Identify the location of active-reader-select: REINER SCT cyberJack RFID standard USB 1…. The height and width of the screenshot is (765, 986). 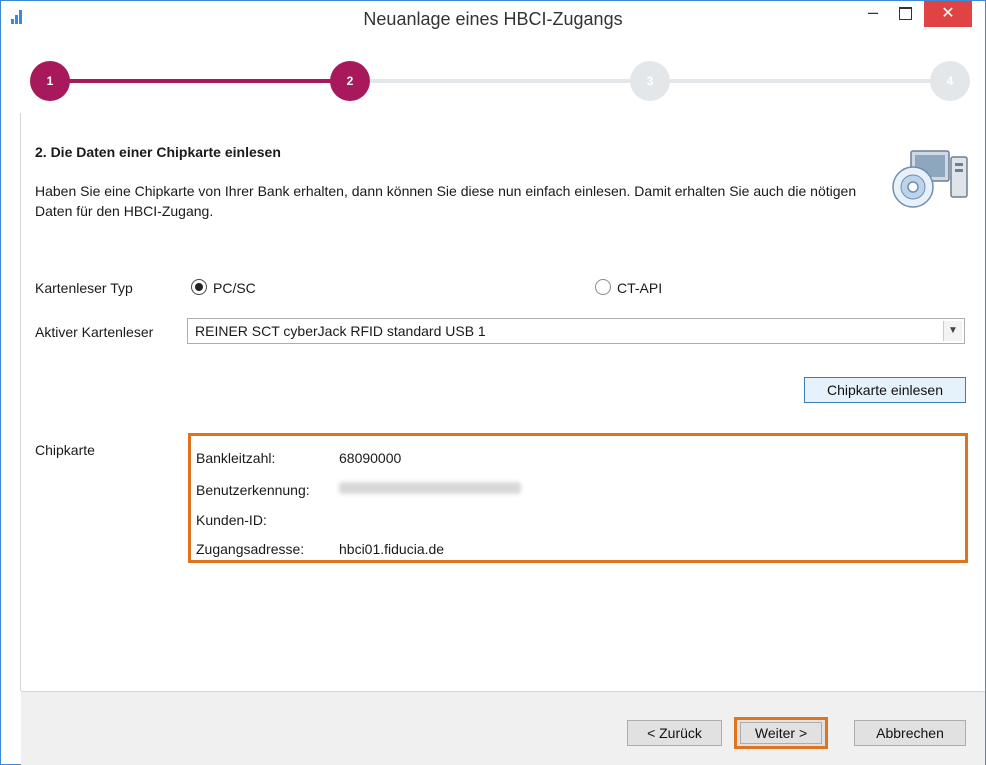
(576, 331).